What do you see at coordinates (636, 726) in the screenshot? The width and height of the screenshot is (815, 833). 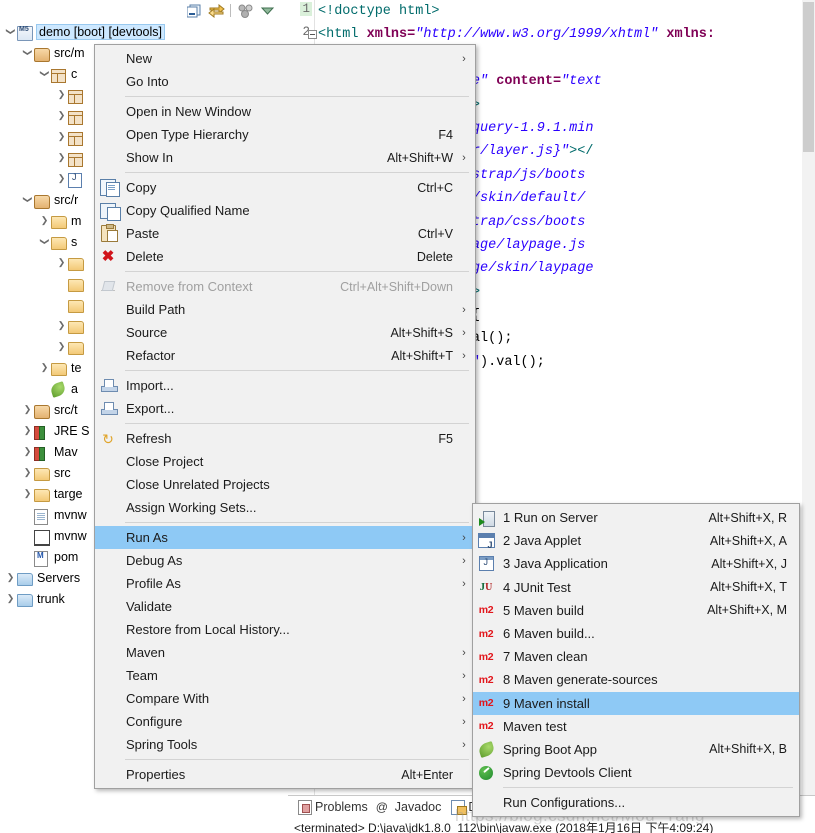 I see `submenu-item-maven-test: m2 Maven test` at bounding box center [636, 726].